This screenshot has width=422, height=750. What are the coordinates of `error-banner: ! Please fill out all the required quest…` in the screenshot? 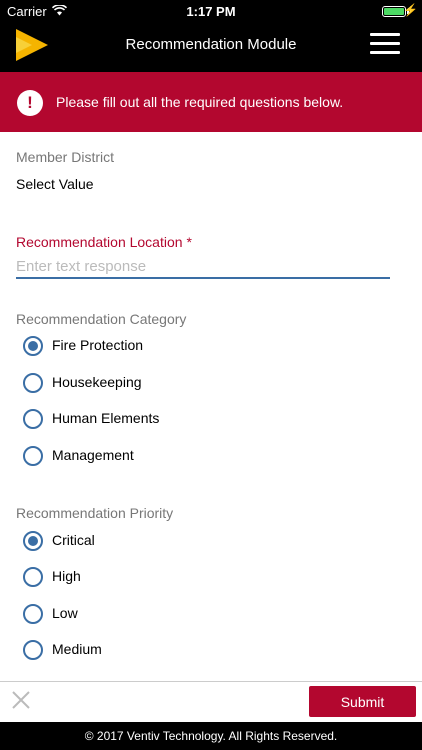 It's located at (211, 102).